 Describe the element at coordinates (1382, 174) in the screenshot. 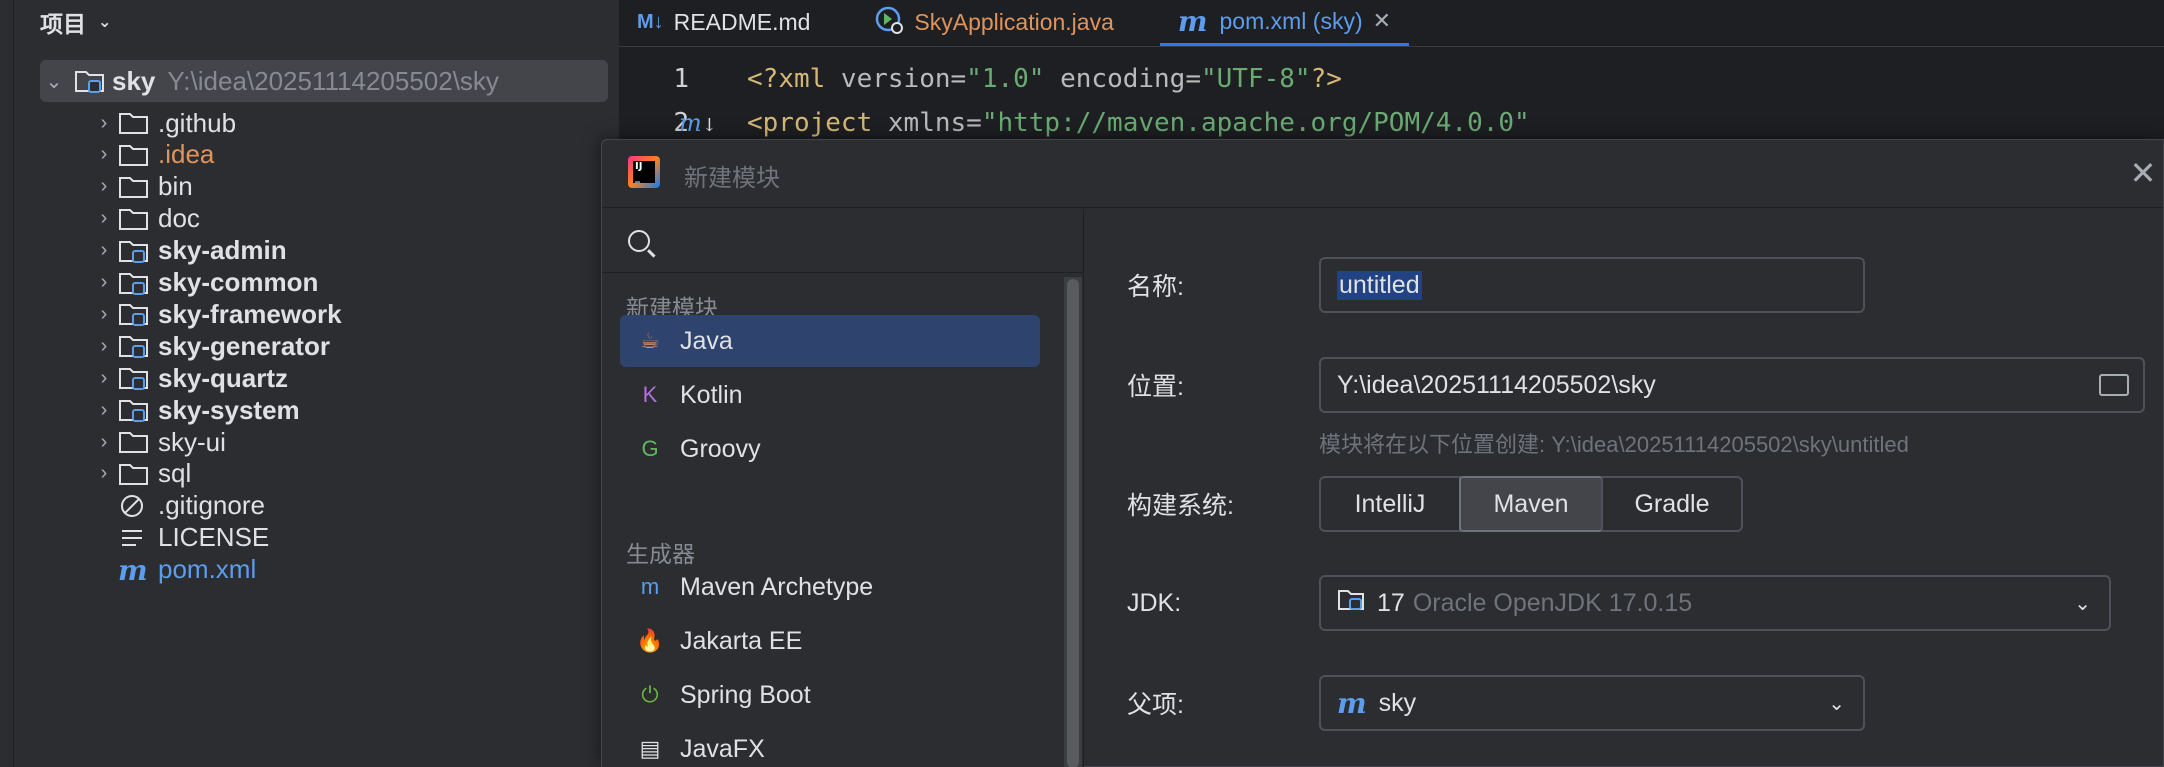

I see `dialog-title-bar: IJ _ 新建模块 ✕` at that location.